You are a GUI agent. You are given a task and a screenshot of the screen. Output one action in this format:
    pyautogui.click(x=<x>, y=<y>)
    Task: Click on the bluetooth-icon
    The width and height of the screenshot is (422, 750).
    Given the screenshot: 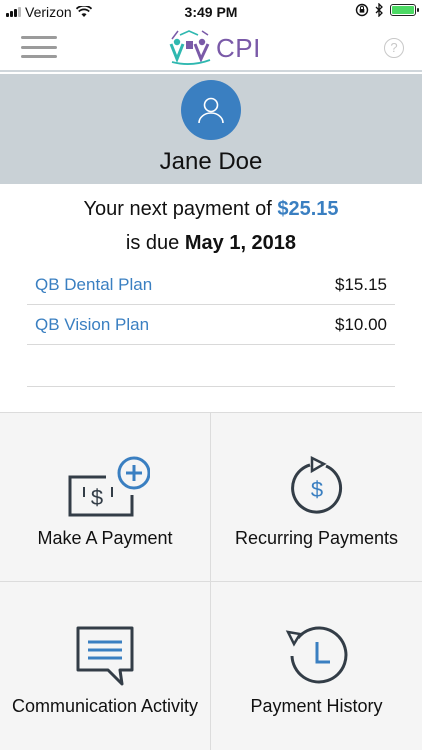 What is the action you would take?
    pyautogui.click(x=379, y=10)
    